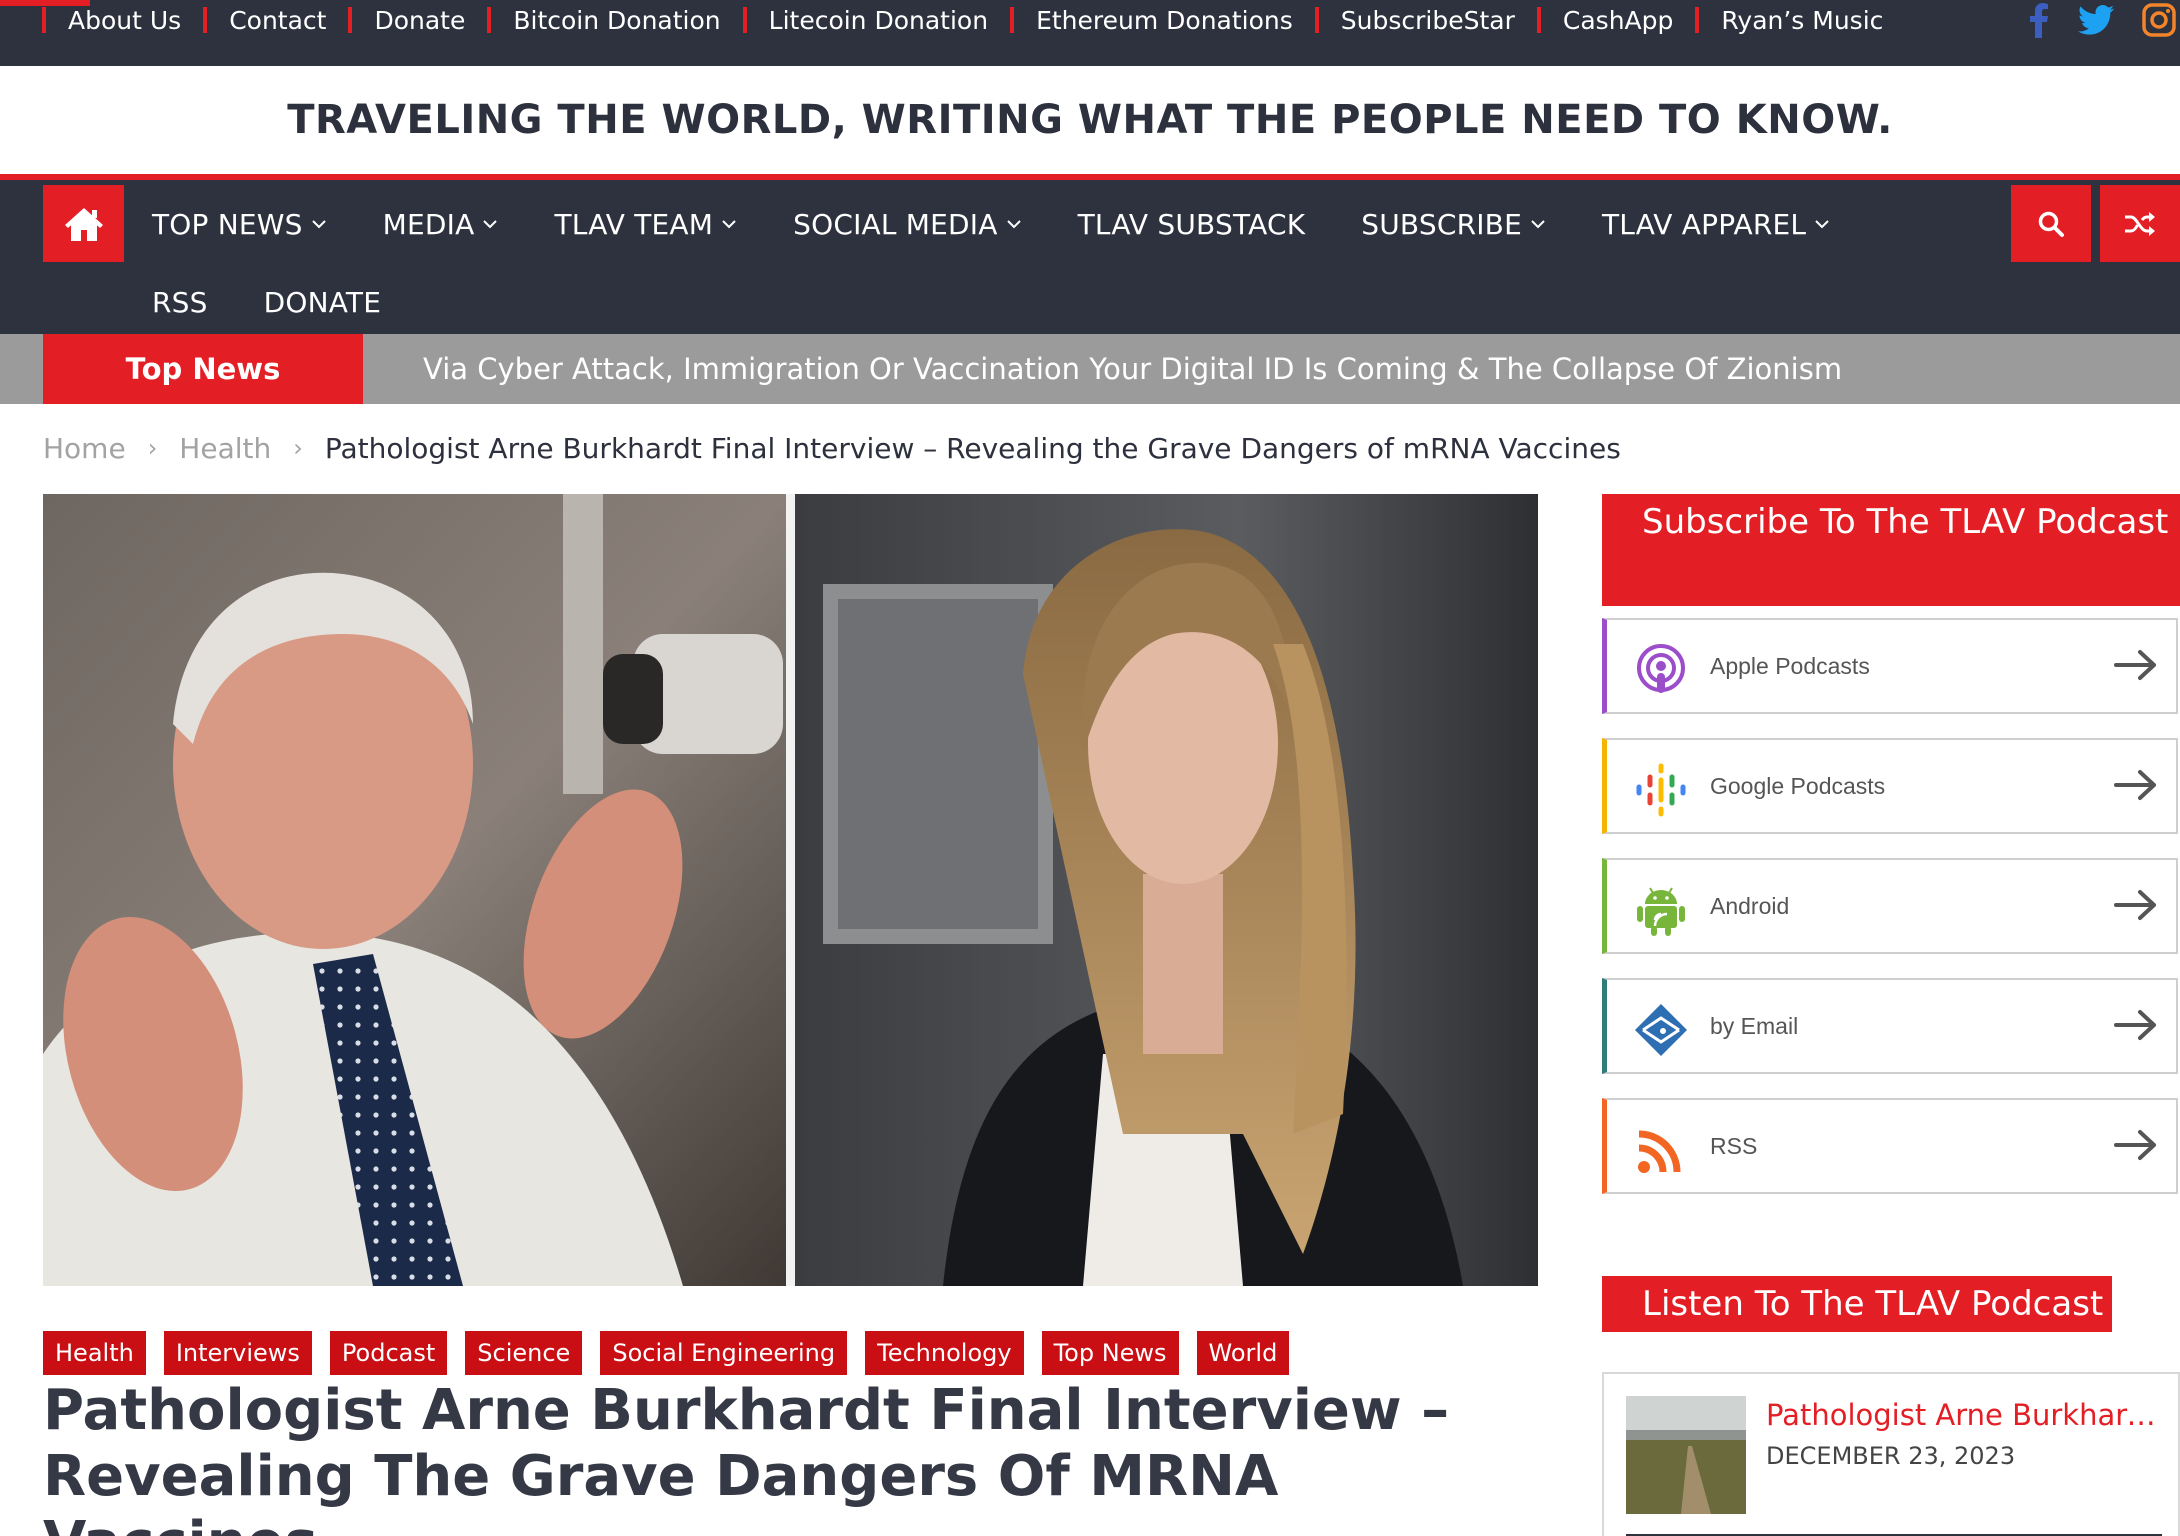  I want to click on home-button, so click(83, 223).